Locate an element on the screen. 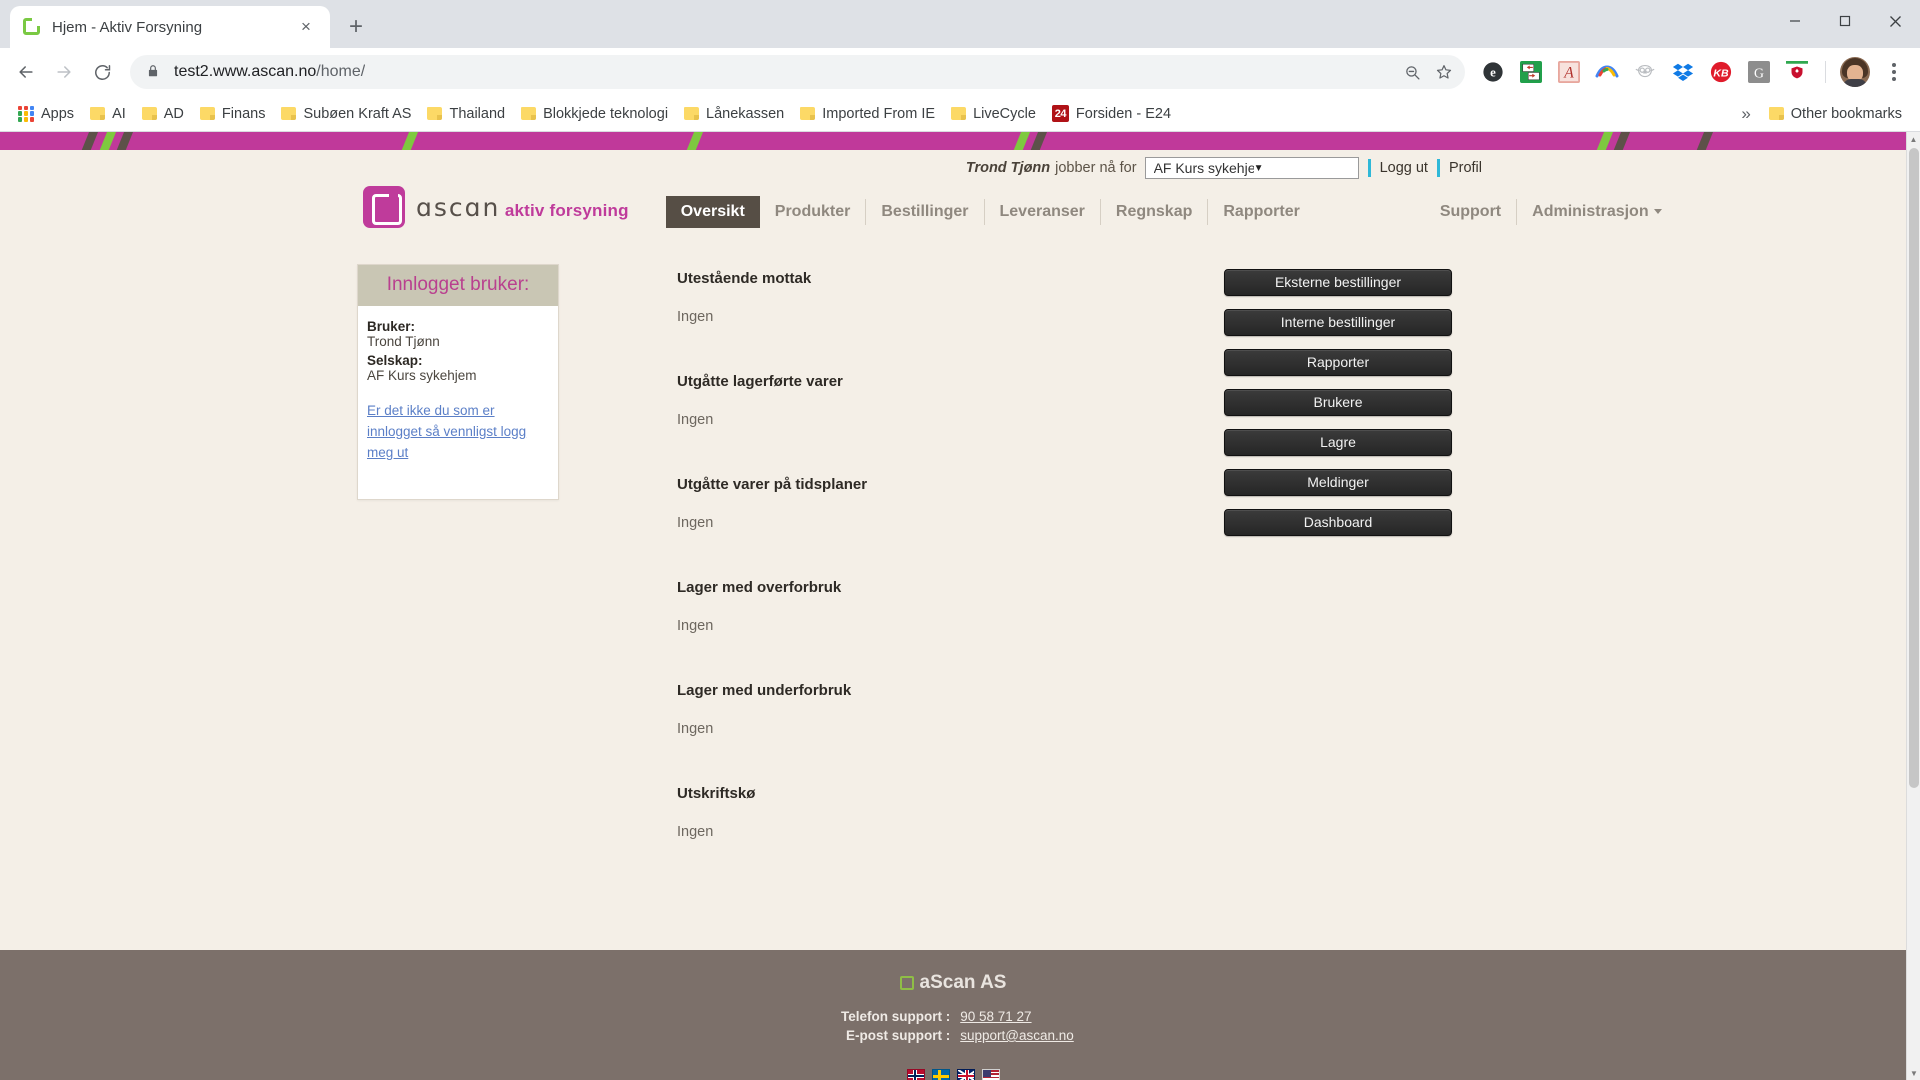  bookmark-suboen-kraft-as: Subøen Kraft AS is located at coordinates (346, 114).